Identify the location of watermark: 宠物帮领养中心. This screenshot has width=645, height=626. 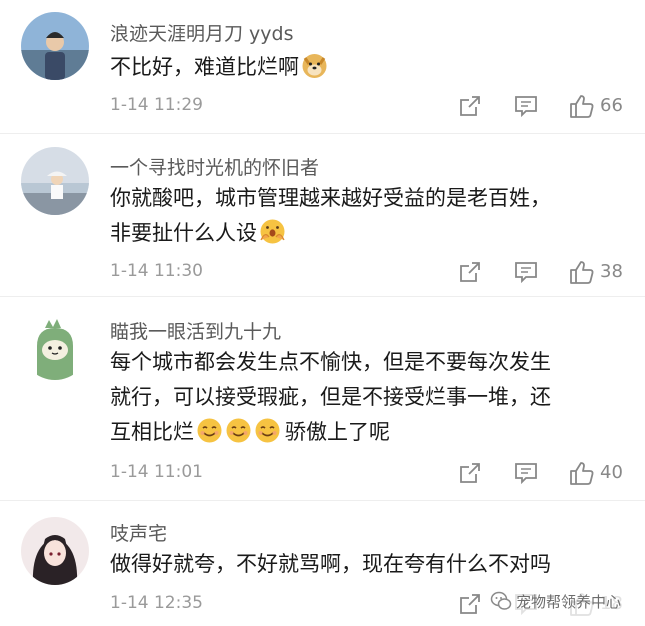
(556, 601).